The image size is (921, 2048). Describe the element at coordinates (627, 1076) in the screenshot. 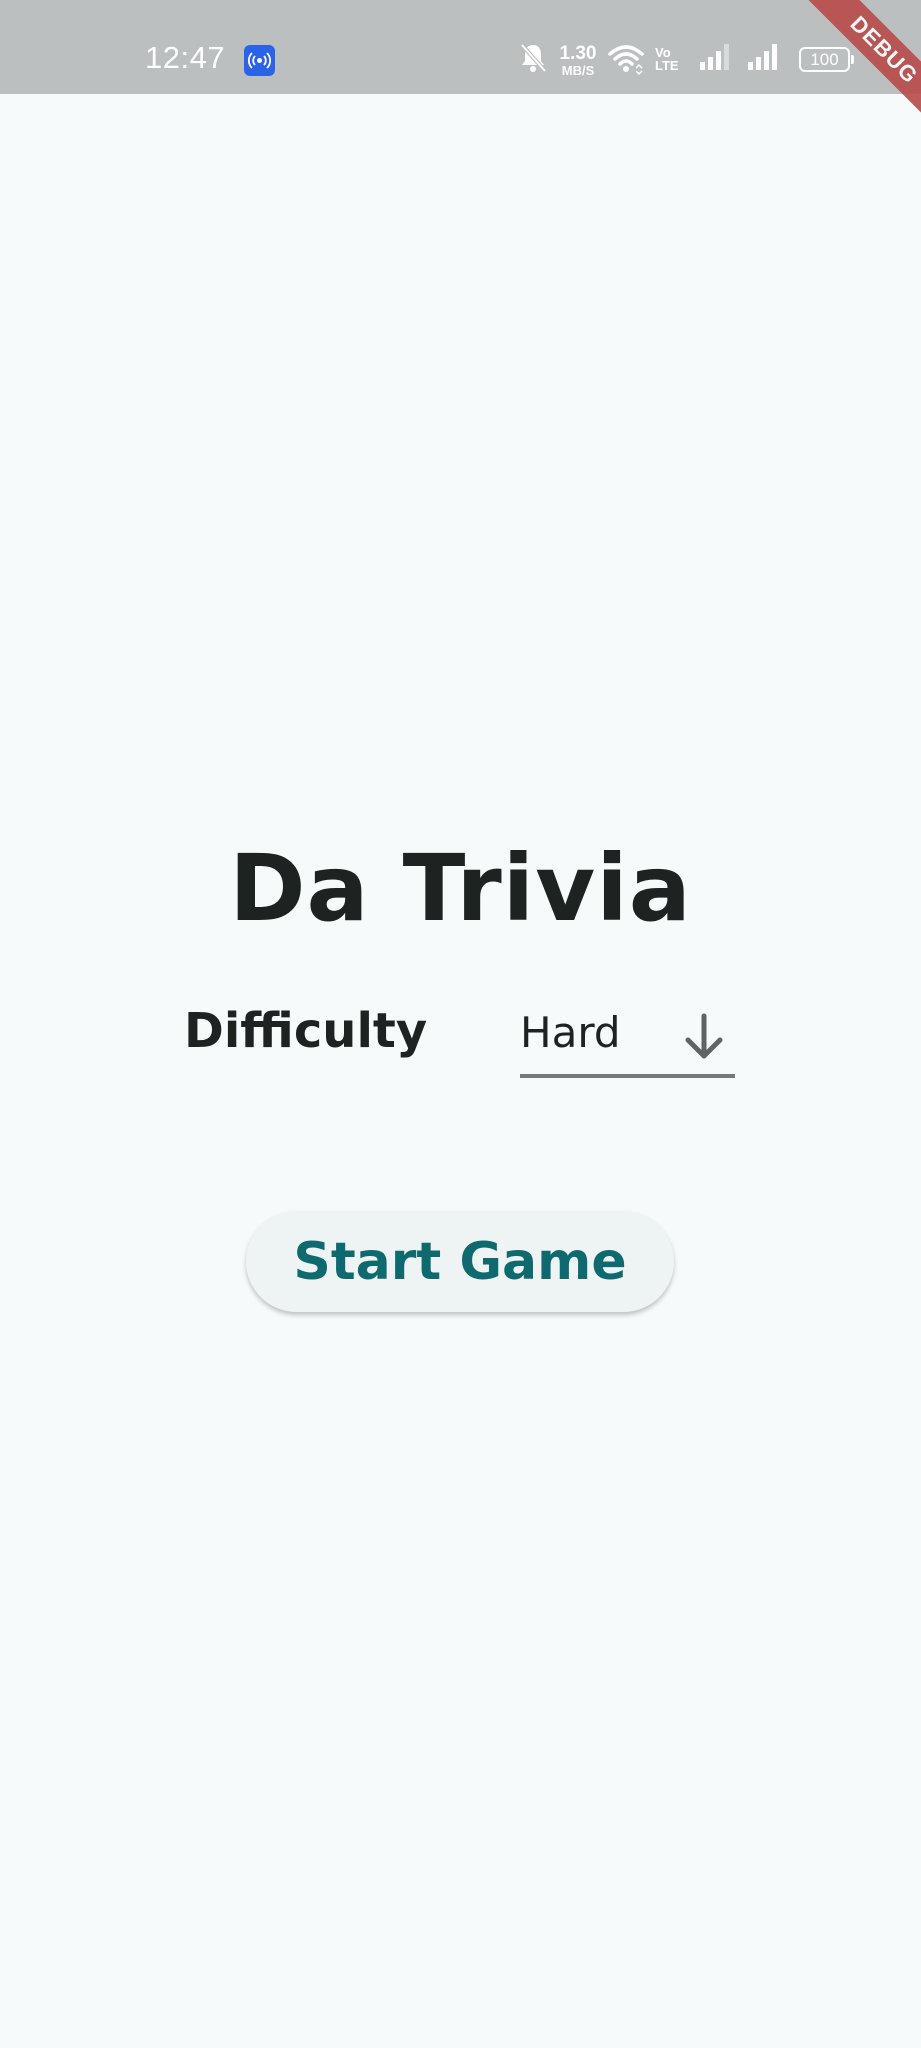

I see `dropdown-underline` at that location.